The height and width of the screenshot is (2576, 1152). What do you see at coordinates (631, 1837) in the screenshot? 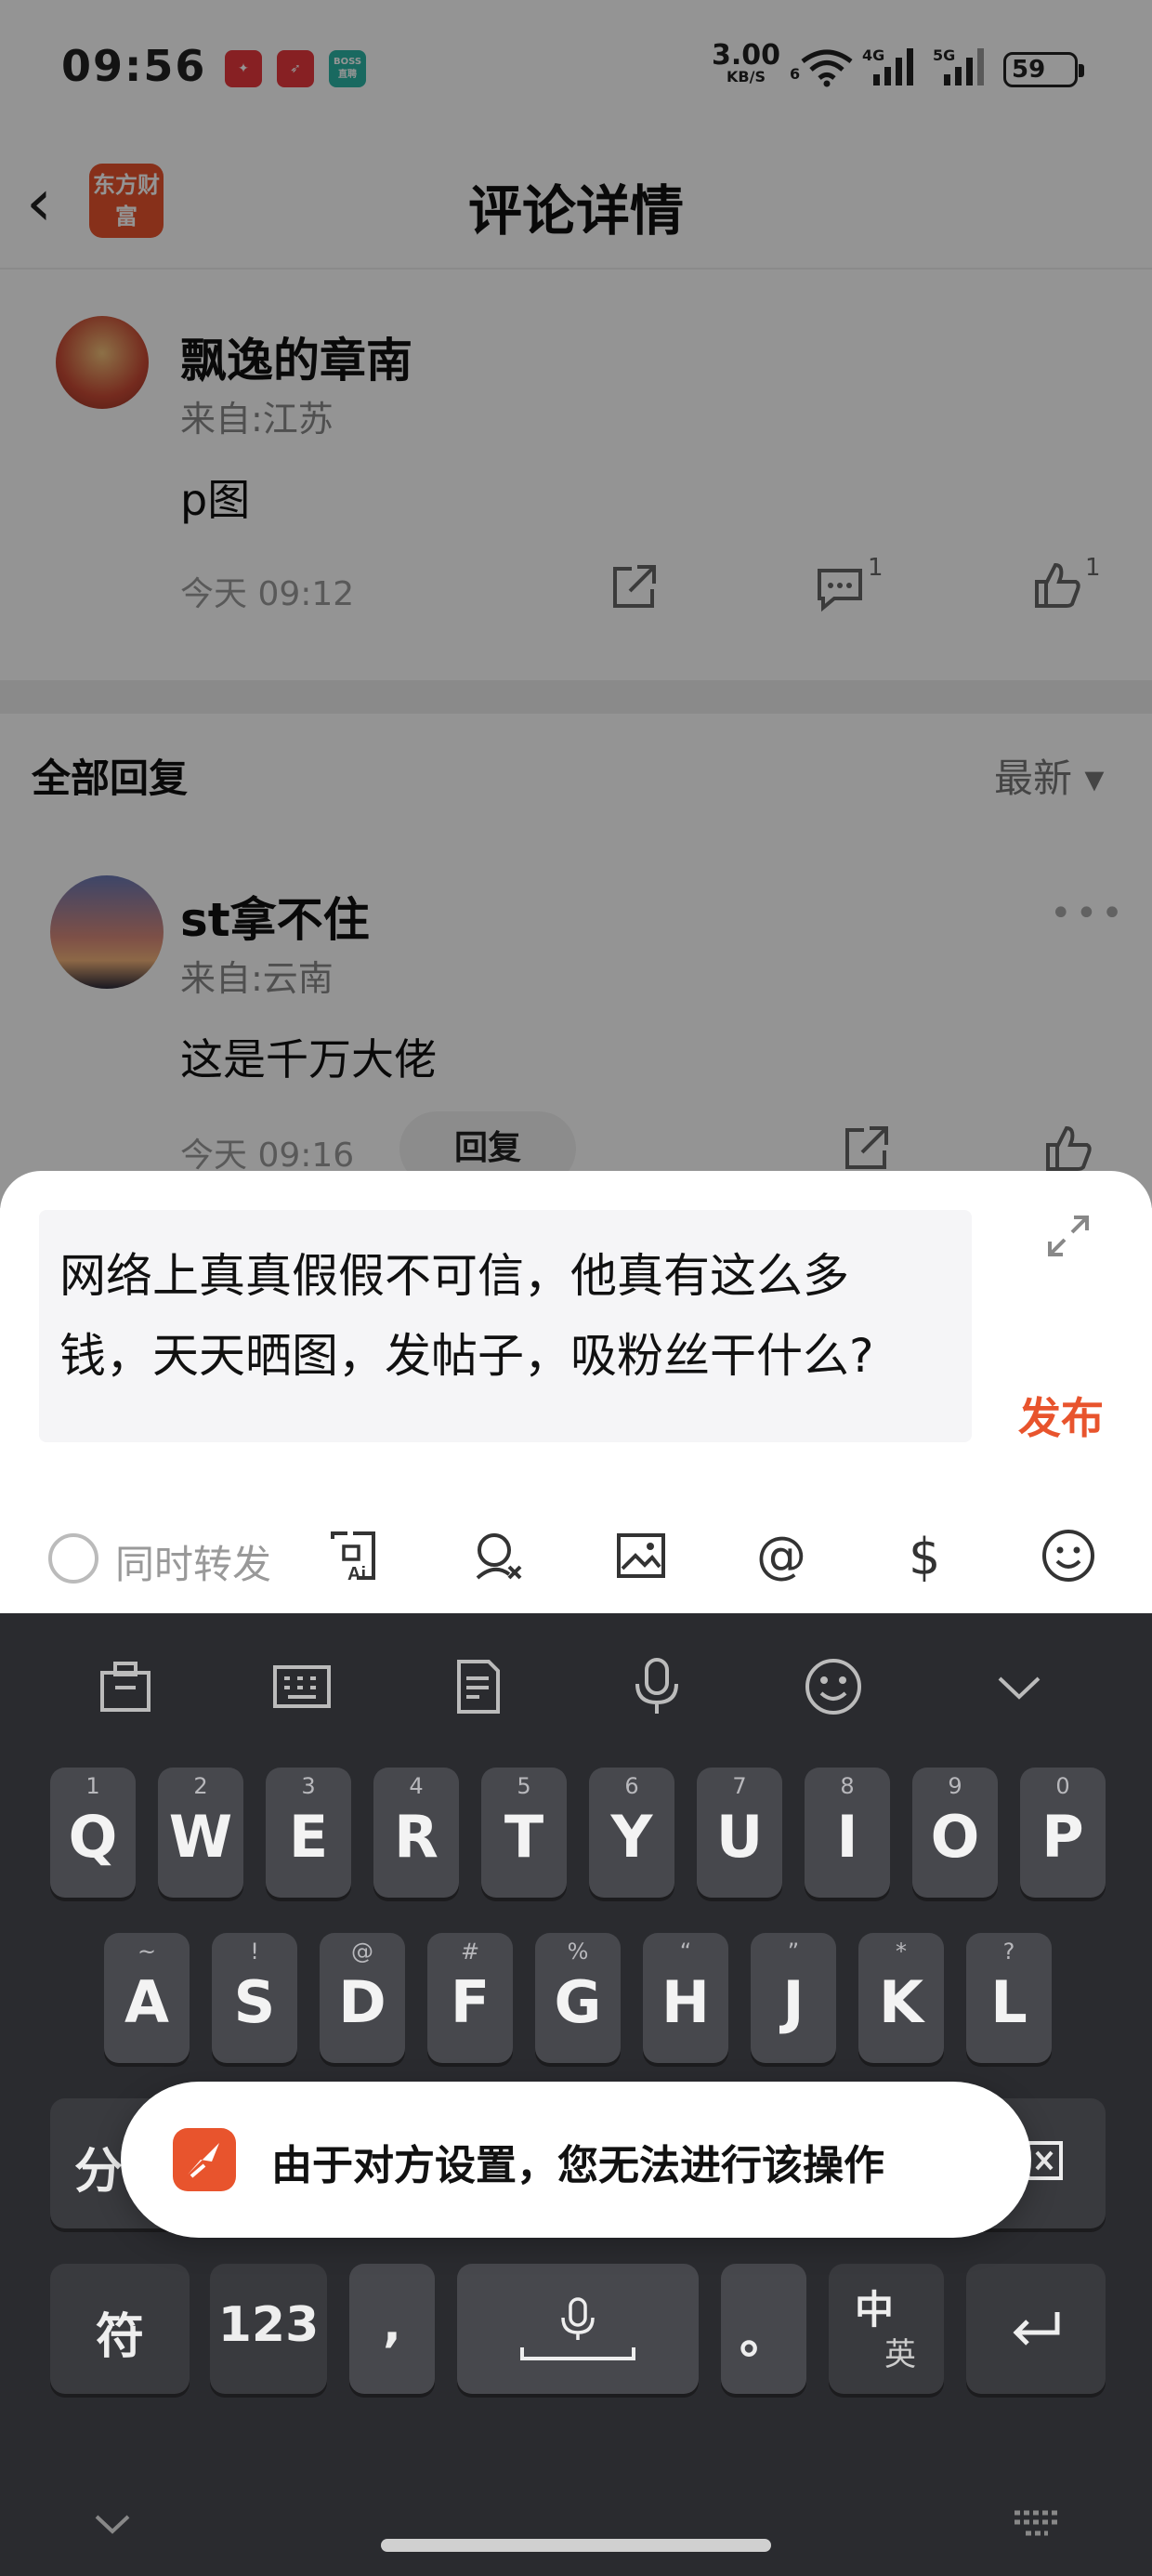
I see `key-y-main: Y` at bounding box center [631, 1837].